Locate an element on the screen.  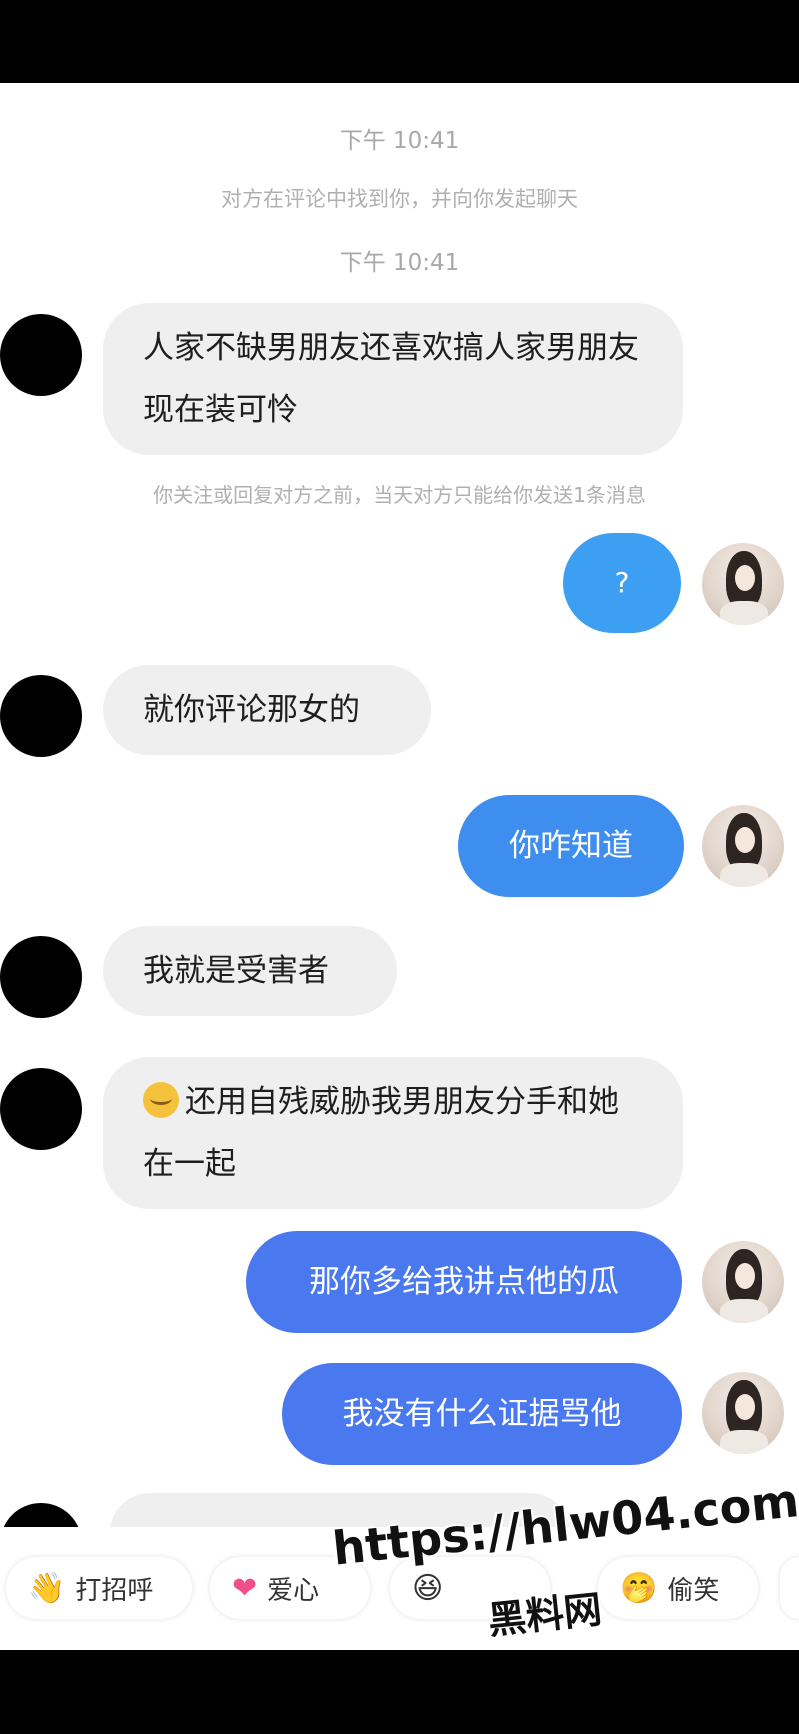
message-bubble-outgoing: 你咋知道 is located at coordinates (571, 846).